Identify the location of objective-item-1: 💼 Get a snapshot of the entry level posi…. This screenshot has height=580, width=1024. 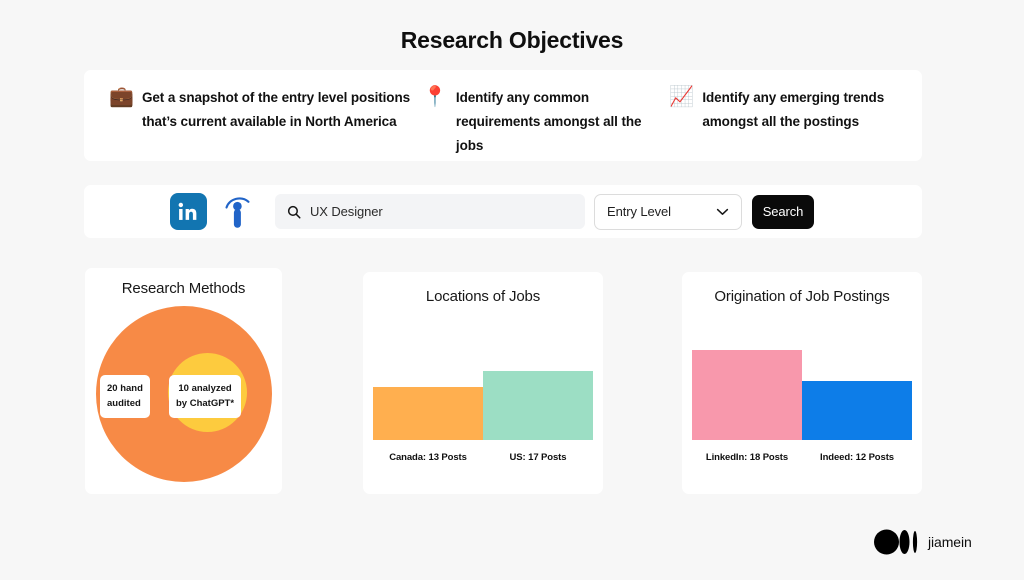
(260, 110).